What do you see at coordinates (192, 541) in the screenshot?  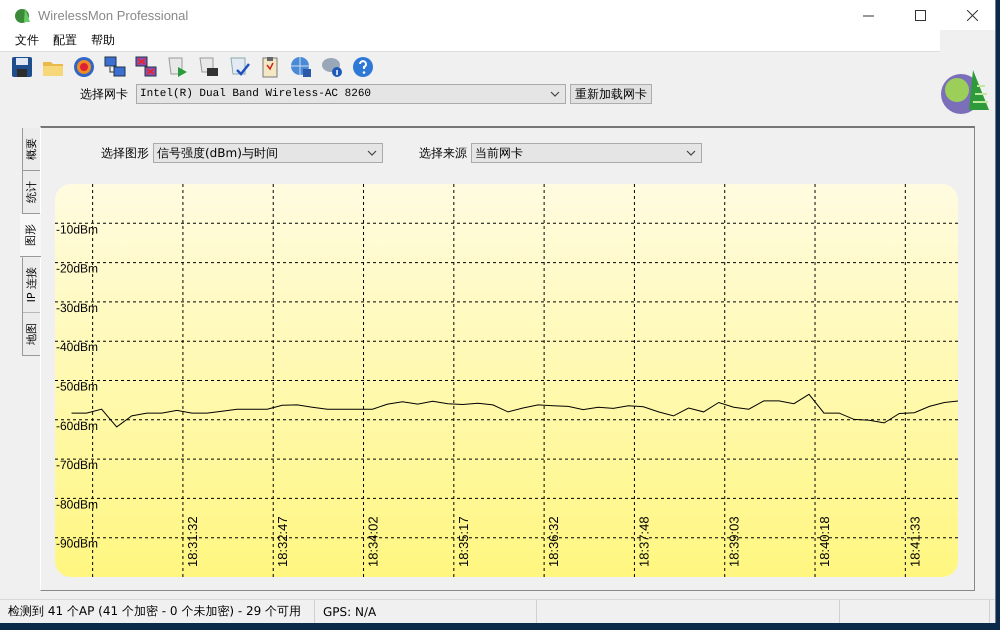 I see `x-axis-label: 18:31:32` at bounding box center [192, 541].